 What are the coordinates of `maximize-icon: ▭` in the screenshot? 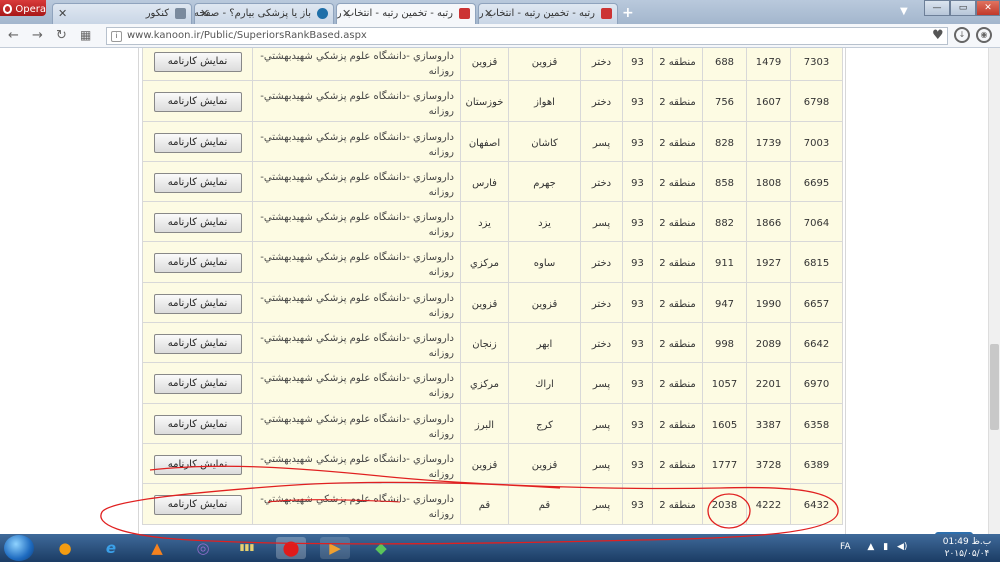 It's located at (963, 8).